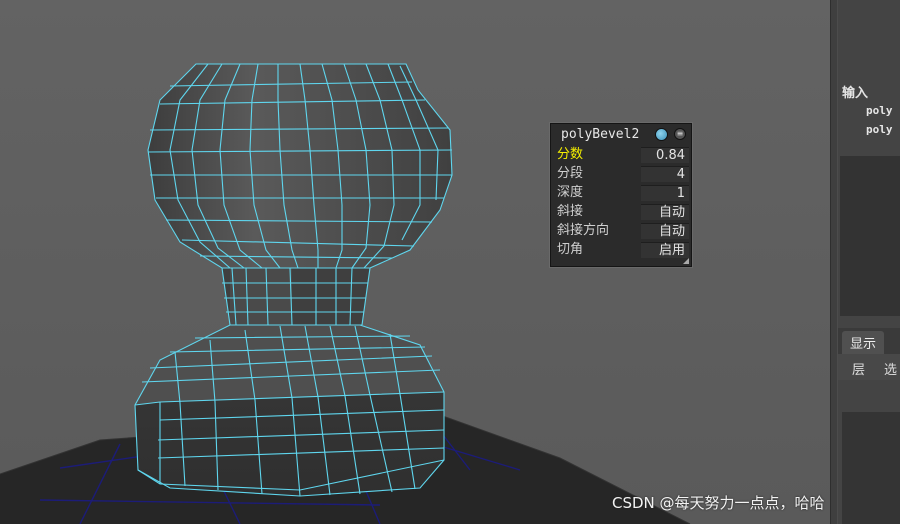 The width and height of the screenshot is (900, 524). Describe the element at coordinates (665, 212) in the screenshot. I see `mitering-value: 自动` at that location.